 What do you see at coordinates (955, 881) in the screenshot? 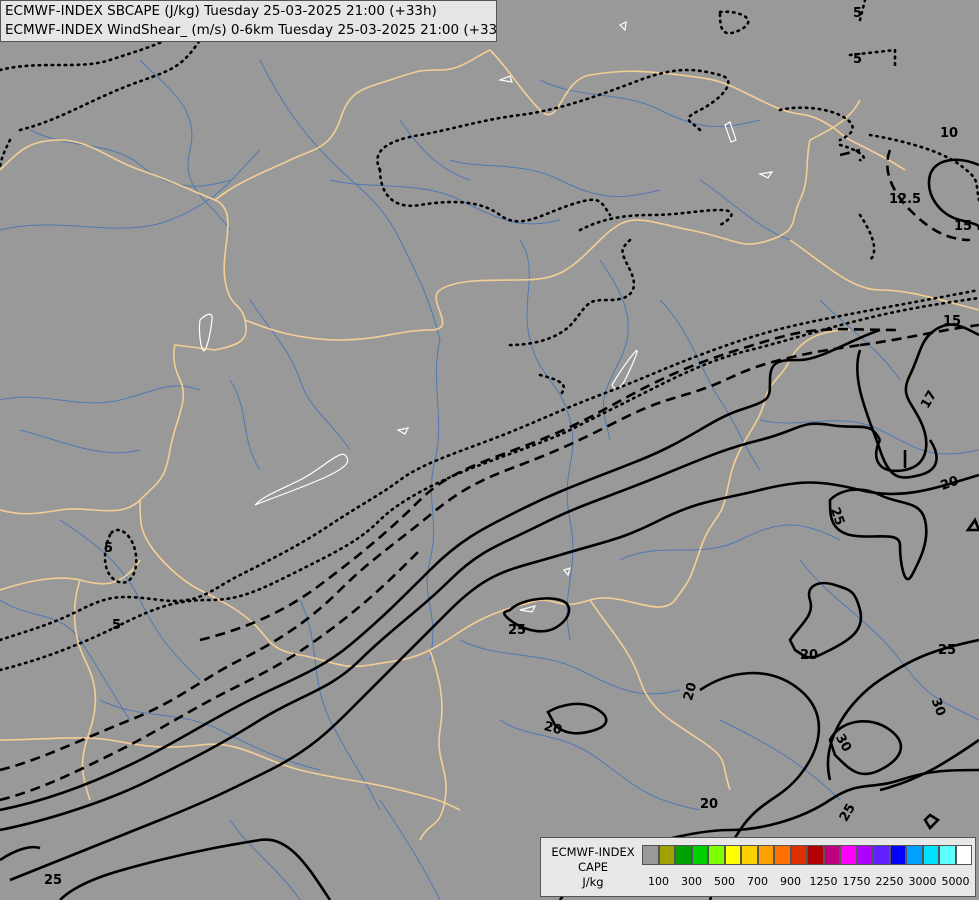
I see `legend-tick-label: 5000` at bounding box center [955, 881].